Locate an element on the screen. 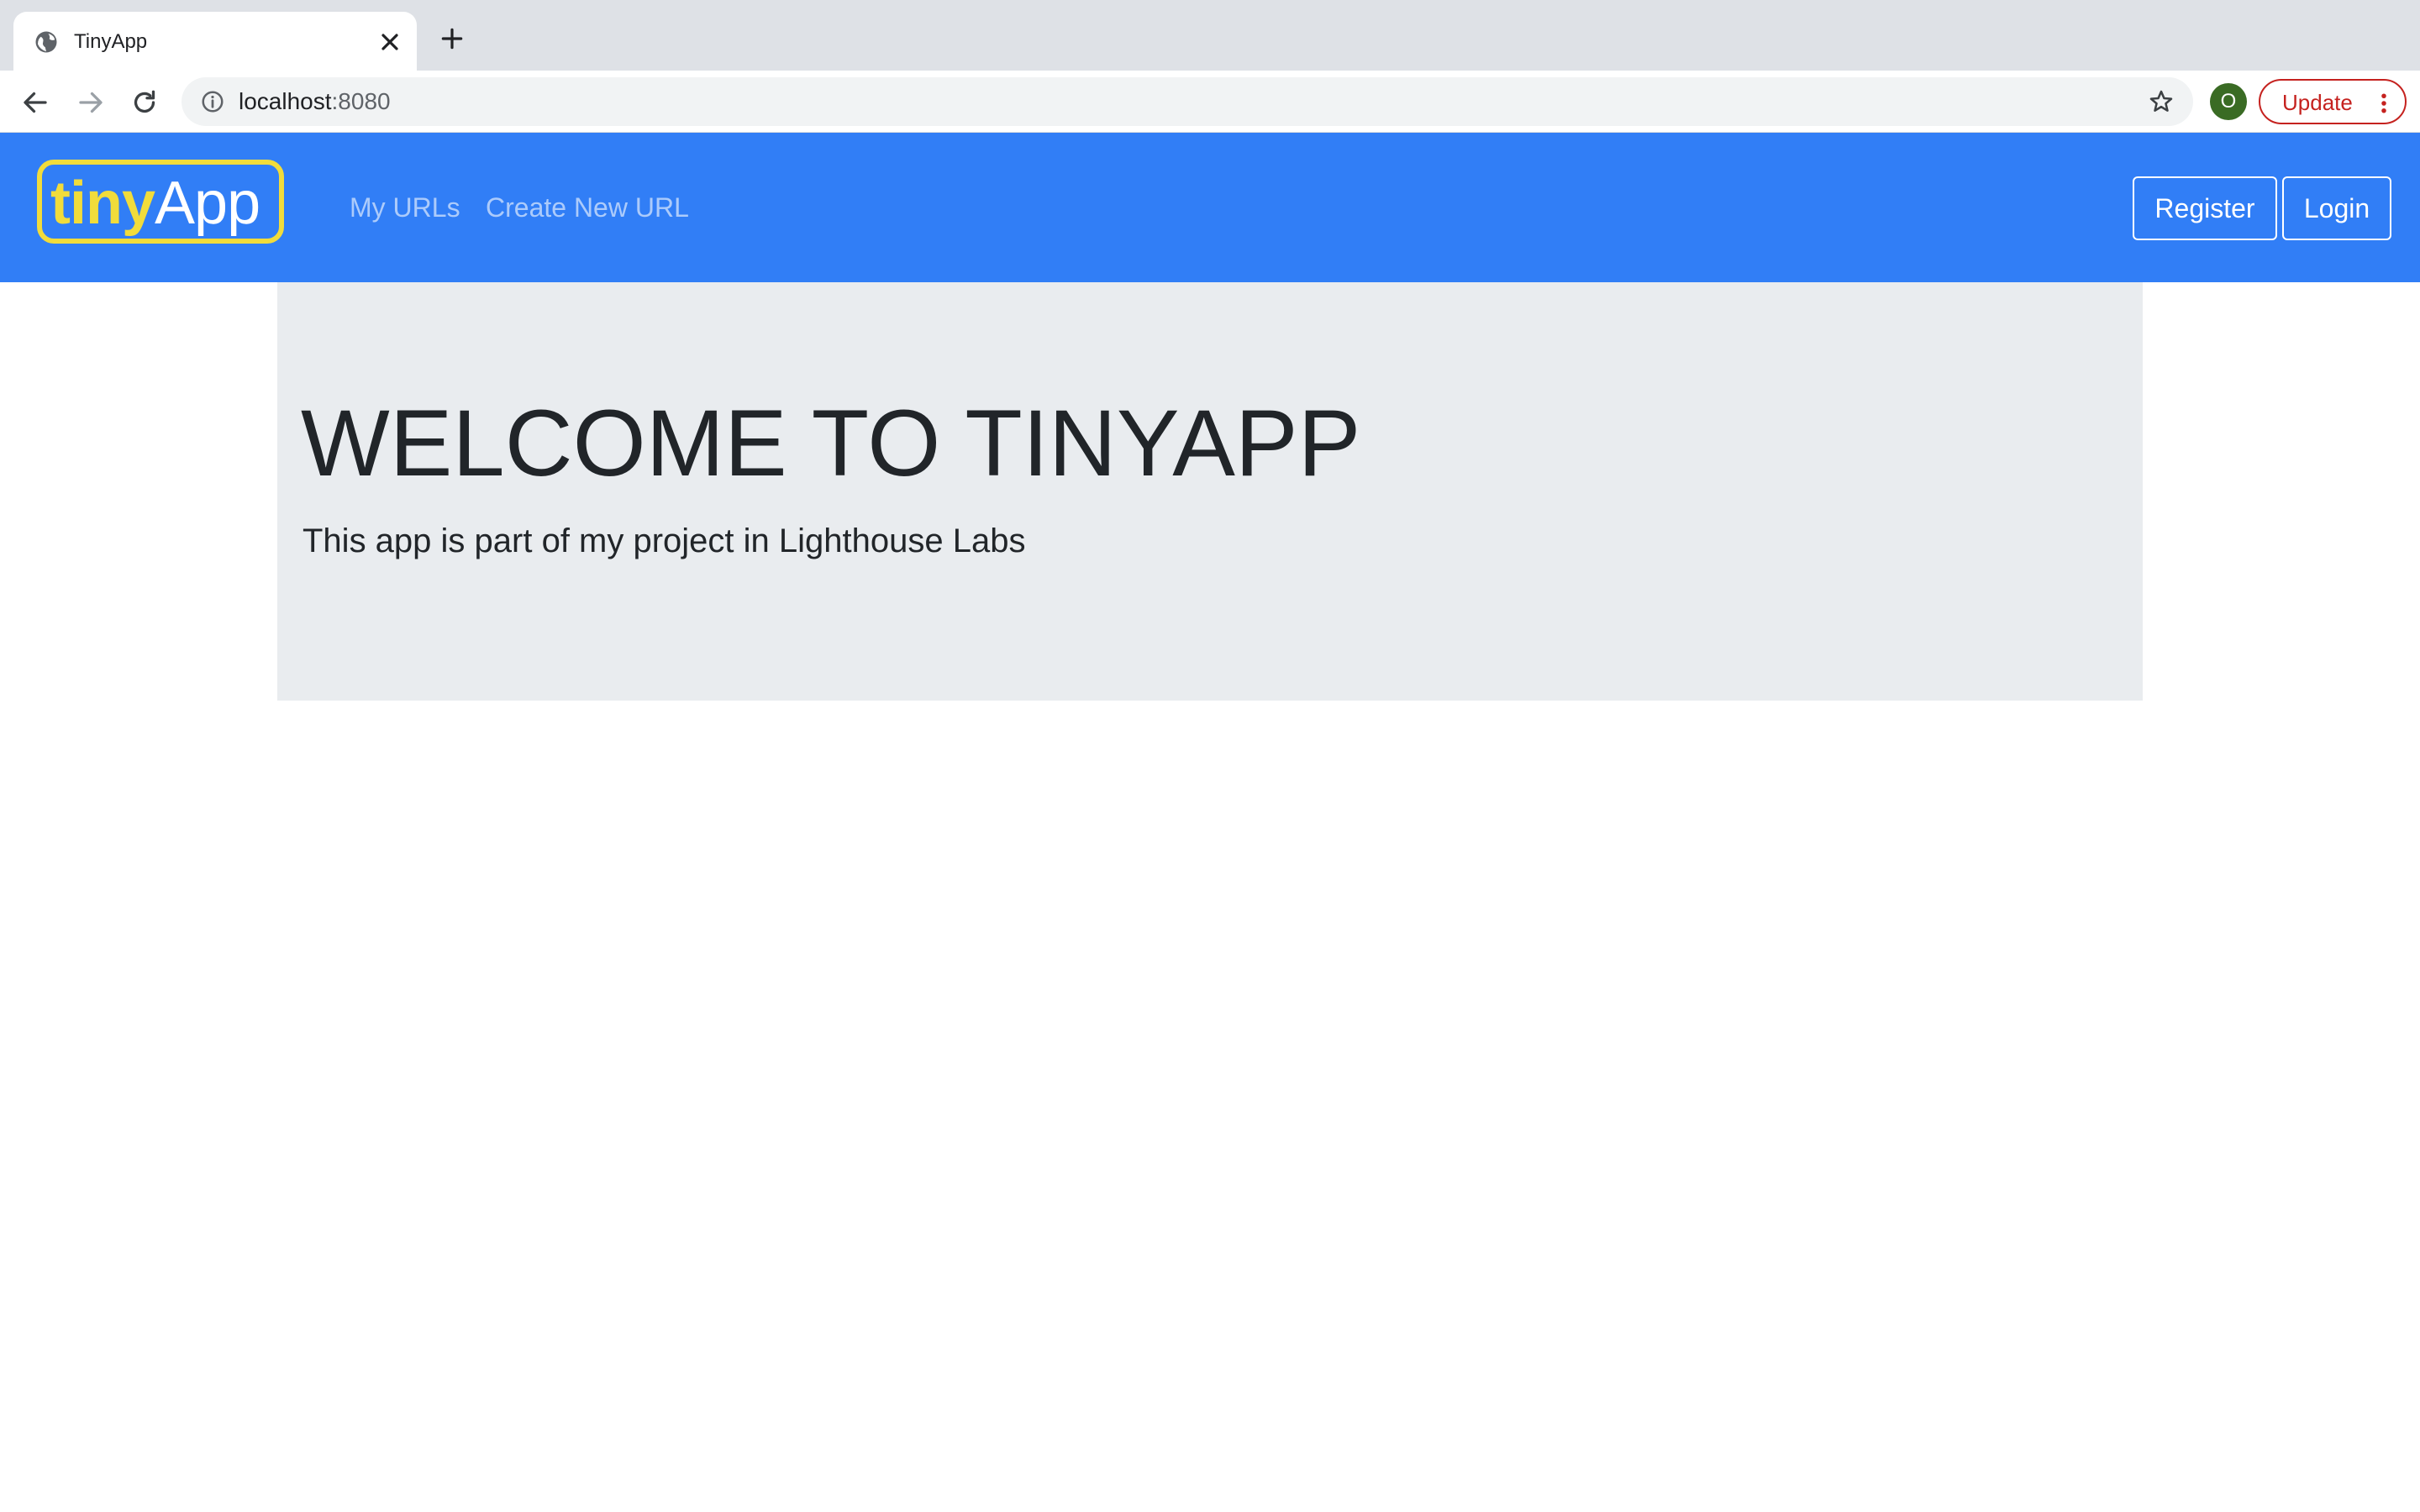 The height and width of the screenshot is (1512, 2420). browser-toolbar: localhost:8080 O Update is located at coordinates (1210, 102).